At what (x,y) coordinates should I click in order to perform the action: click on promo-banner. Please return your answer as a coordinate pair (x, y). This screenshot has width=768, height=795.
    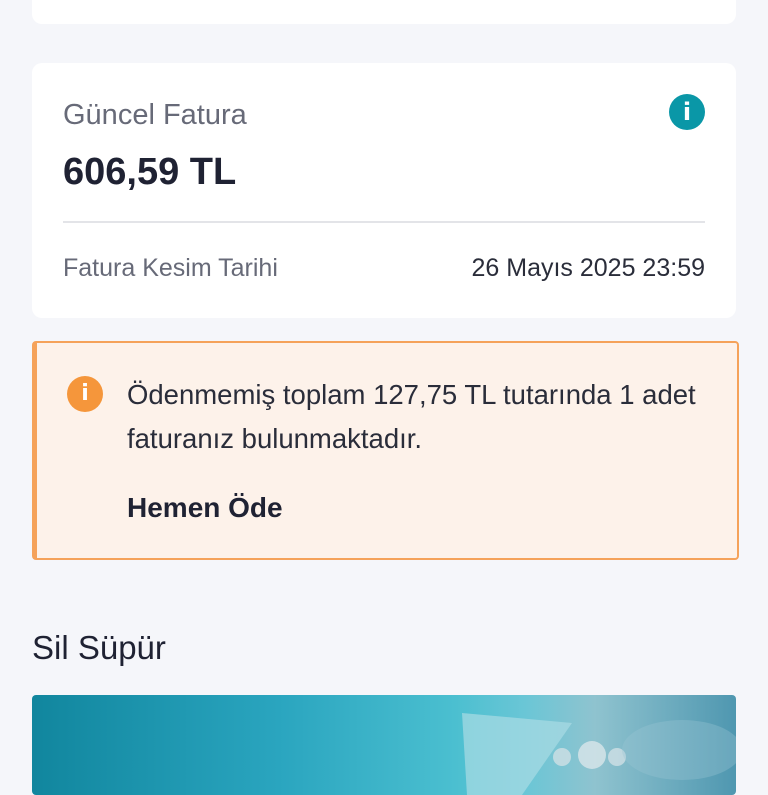
    Looking at the image, I should click on (384, 745).